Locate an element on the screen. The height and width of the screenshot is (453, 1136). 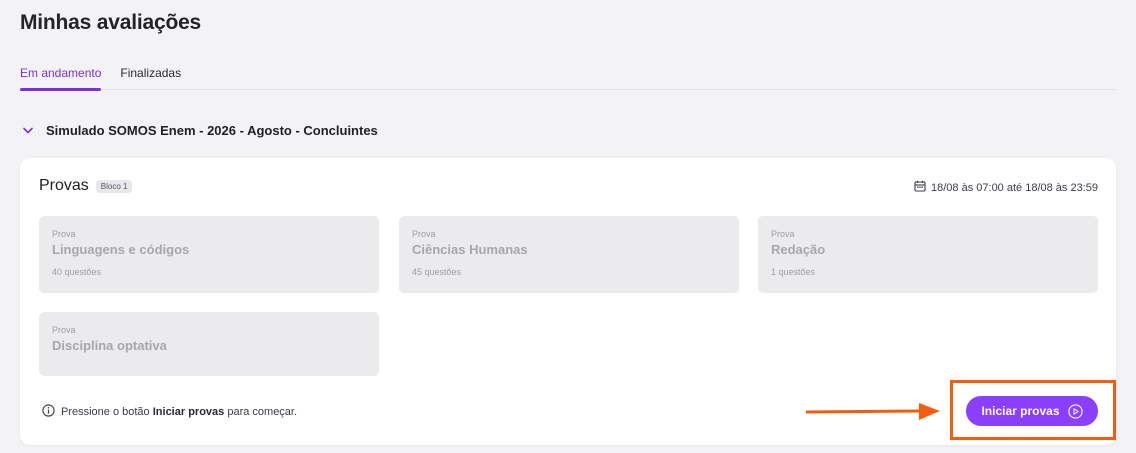
tile-name: Disciplina optativa is located at coordinates (109, 345).